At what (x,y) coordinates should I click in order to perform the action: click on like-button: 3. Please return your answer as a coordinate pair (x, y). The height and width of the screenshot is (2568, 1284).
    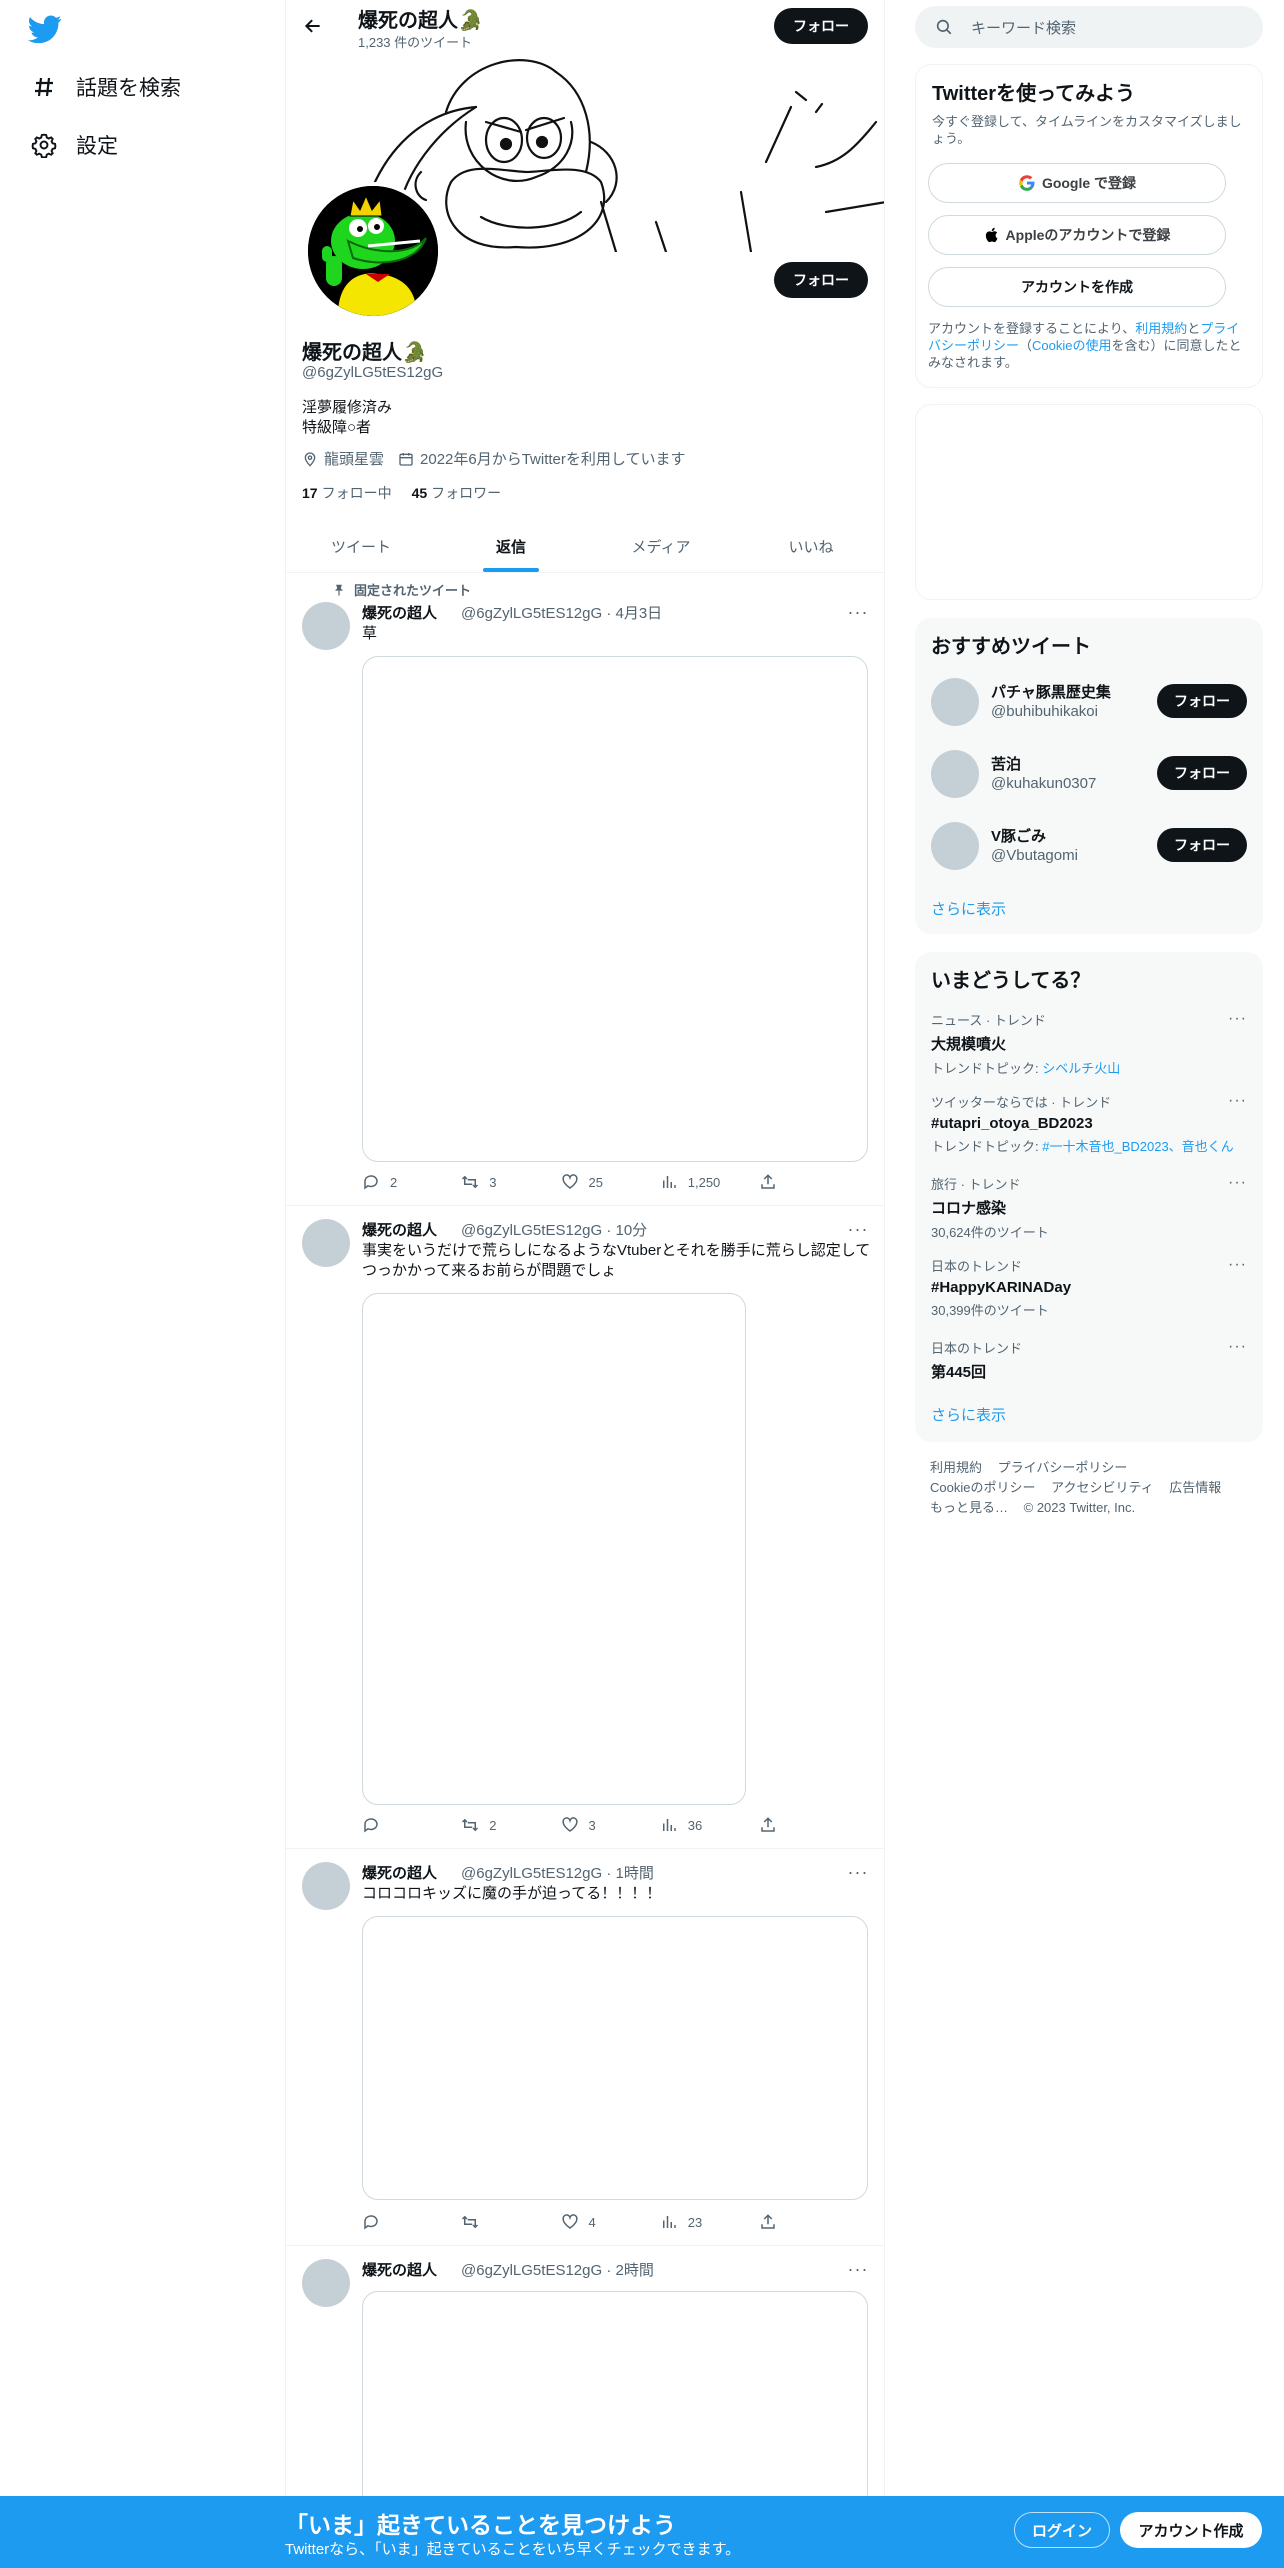
    Looking at the image, I should click on (596, 1825).